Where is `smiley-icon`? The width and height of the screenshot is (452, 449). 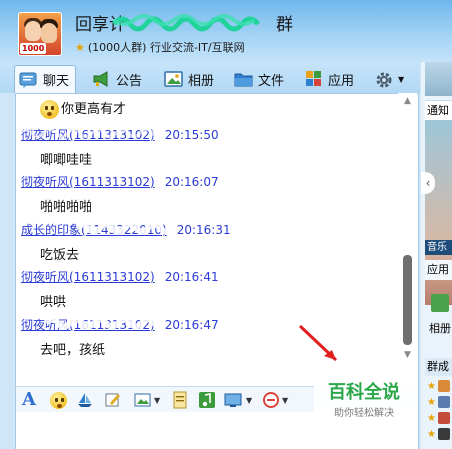 smiley-icon is located at coordinates (49, 109).